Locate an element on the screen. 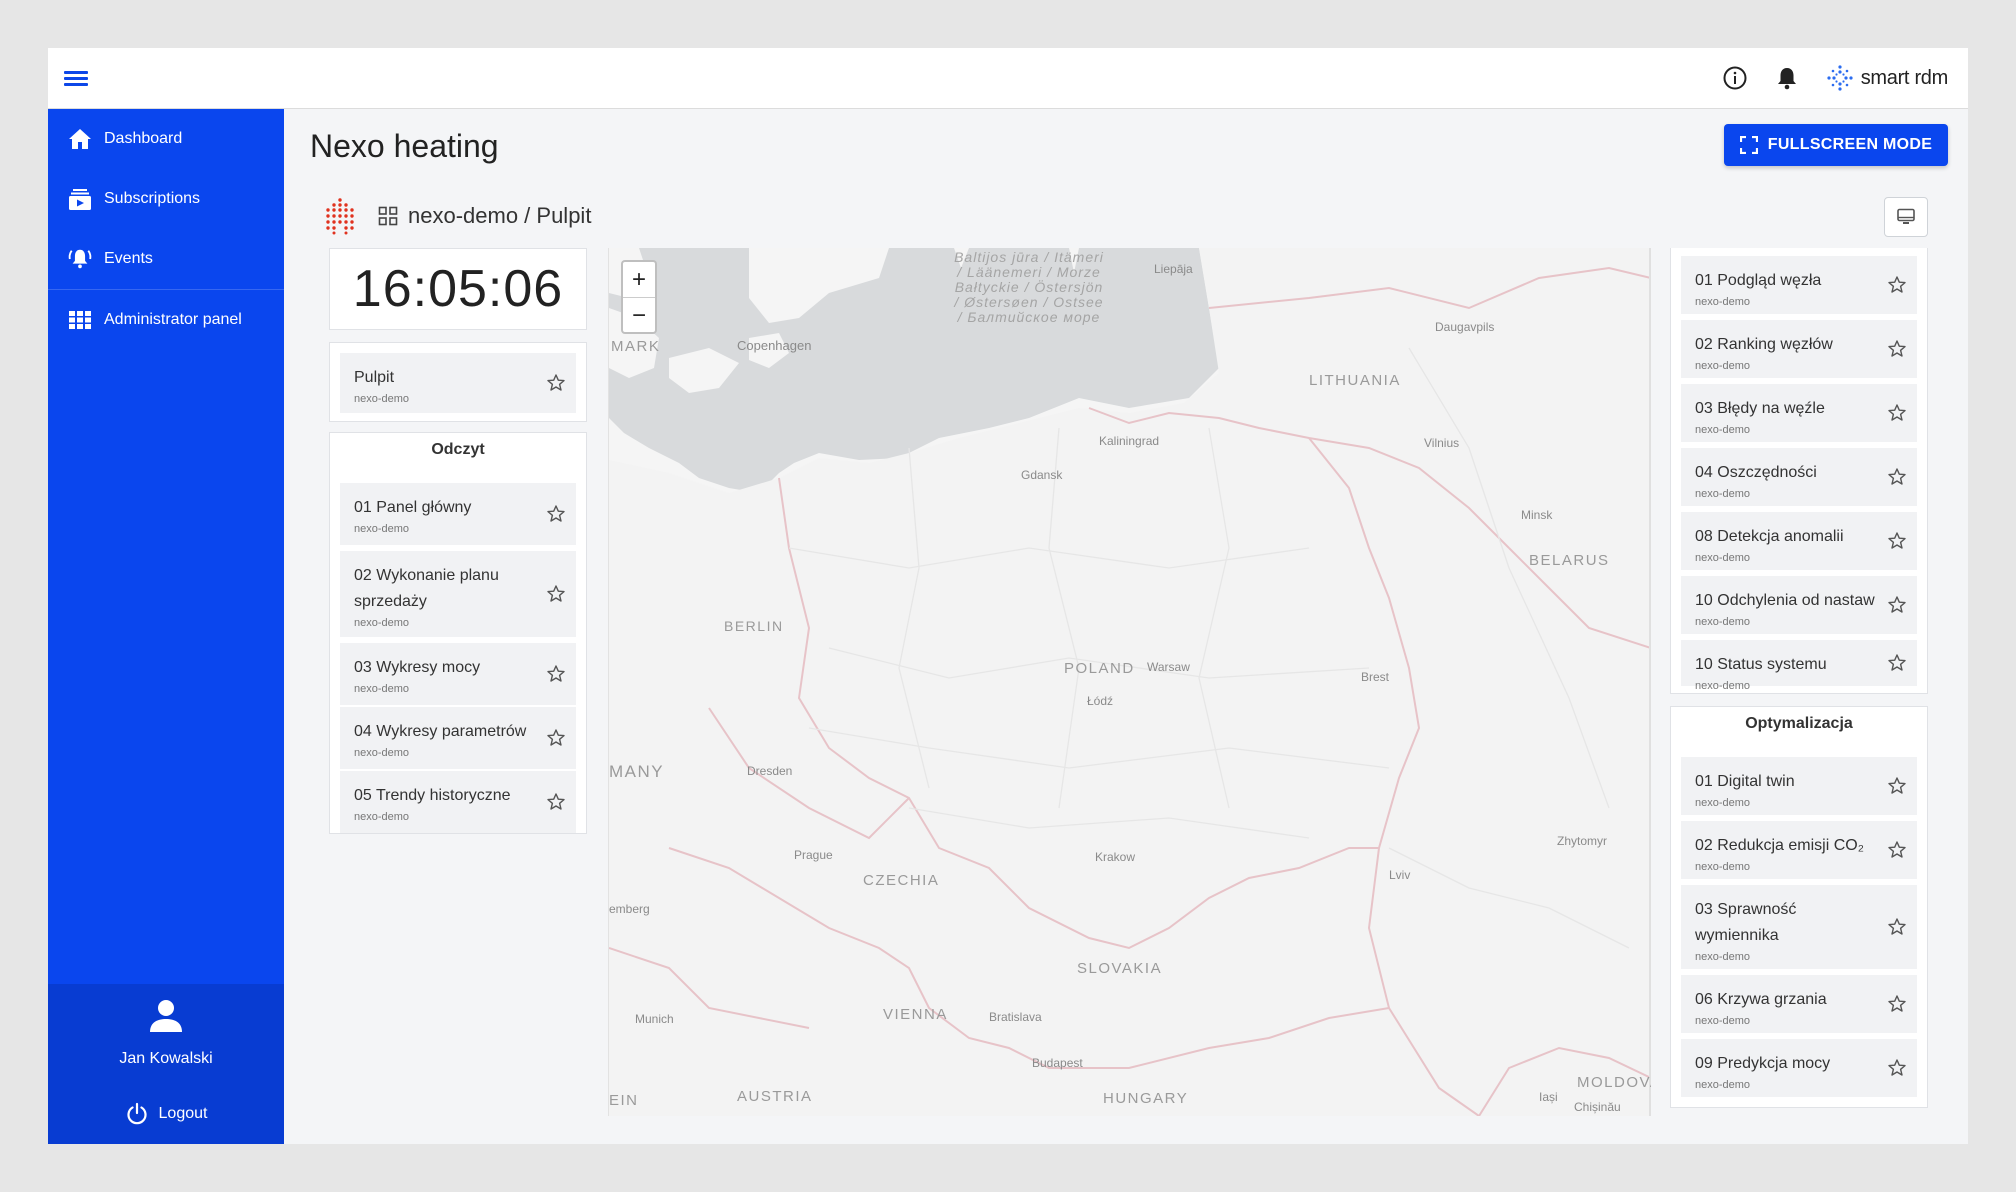  map-label: emberg is located at coordinates (629, 909).